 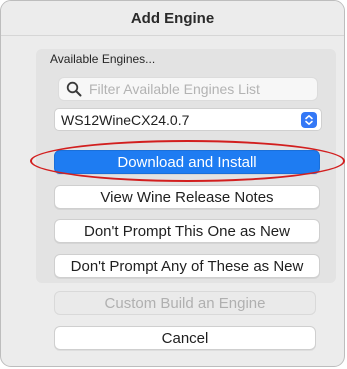 I want to click on chevron-up-down-icon, so click(x=309, y=119).